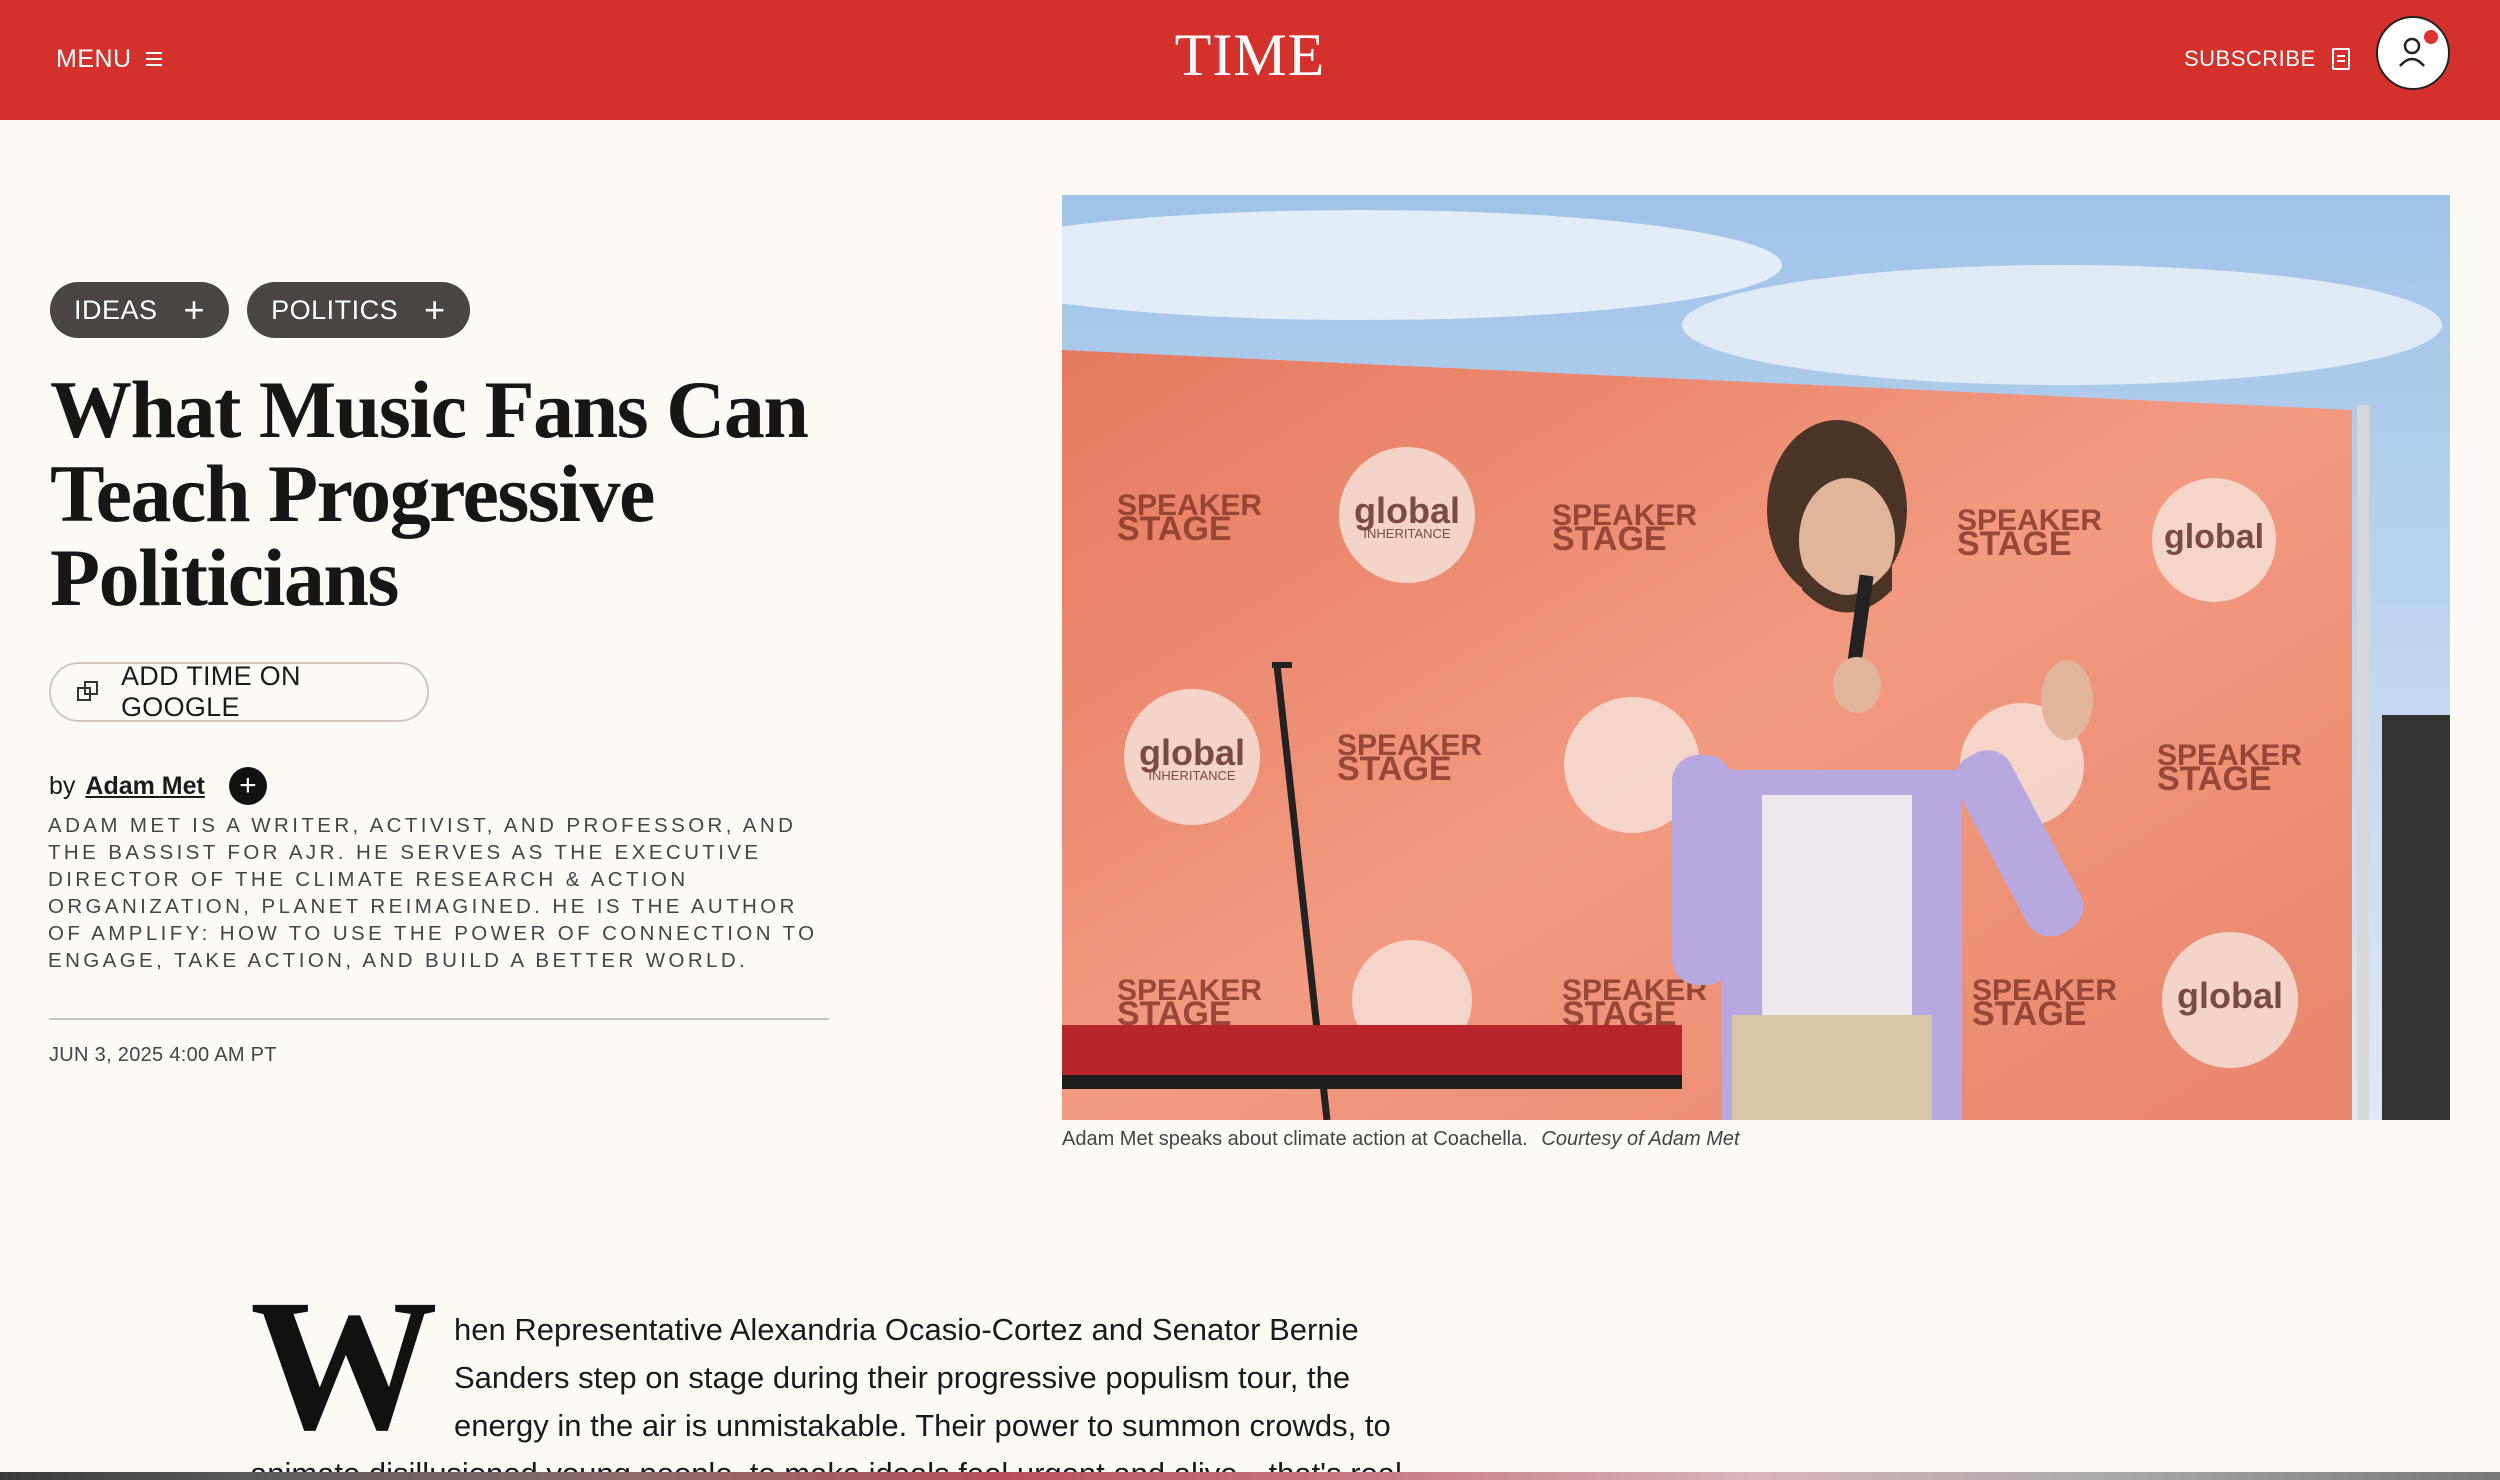  I want to click on hamburger-icon, so click(153, 59).